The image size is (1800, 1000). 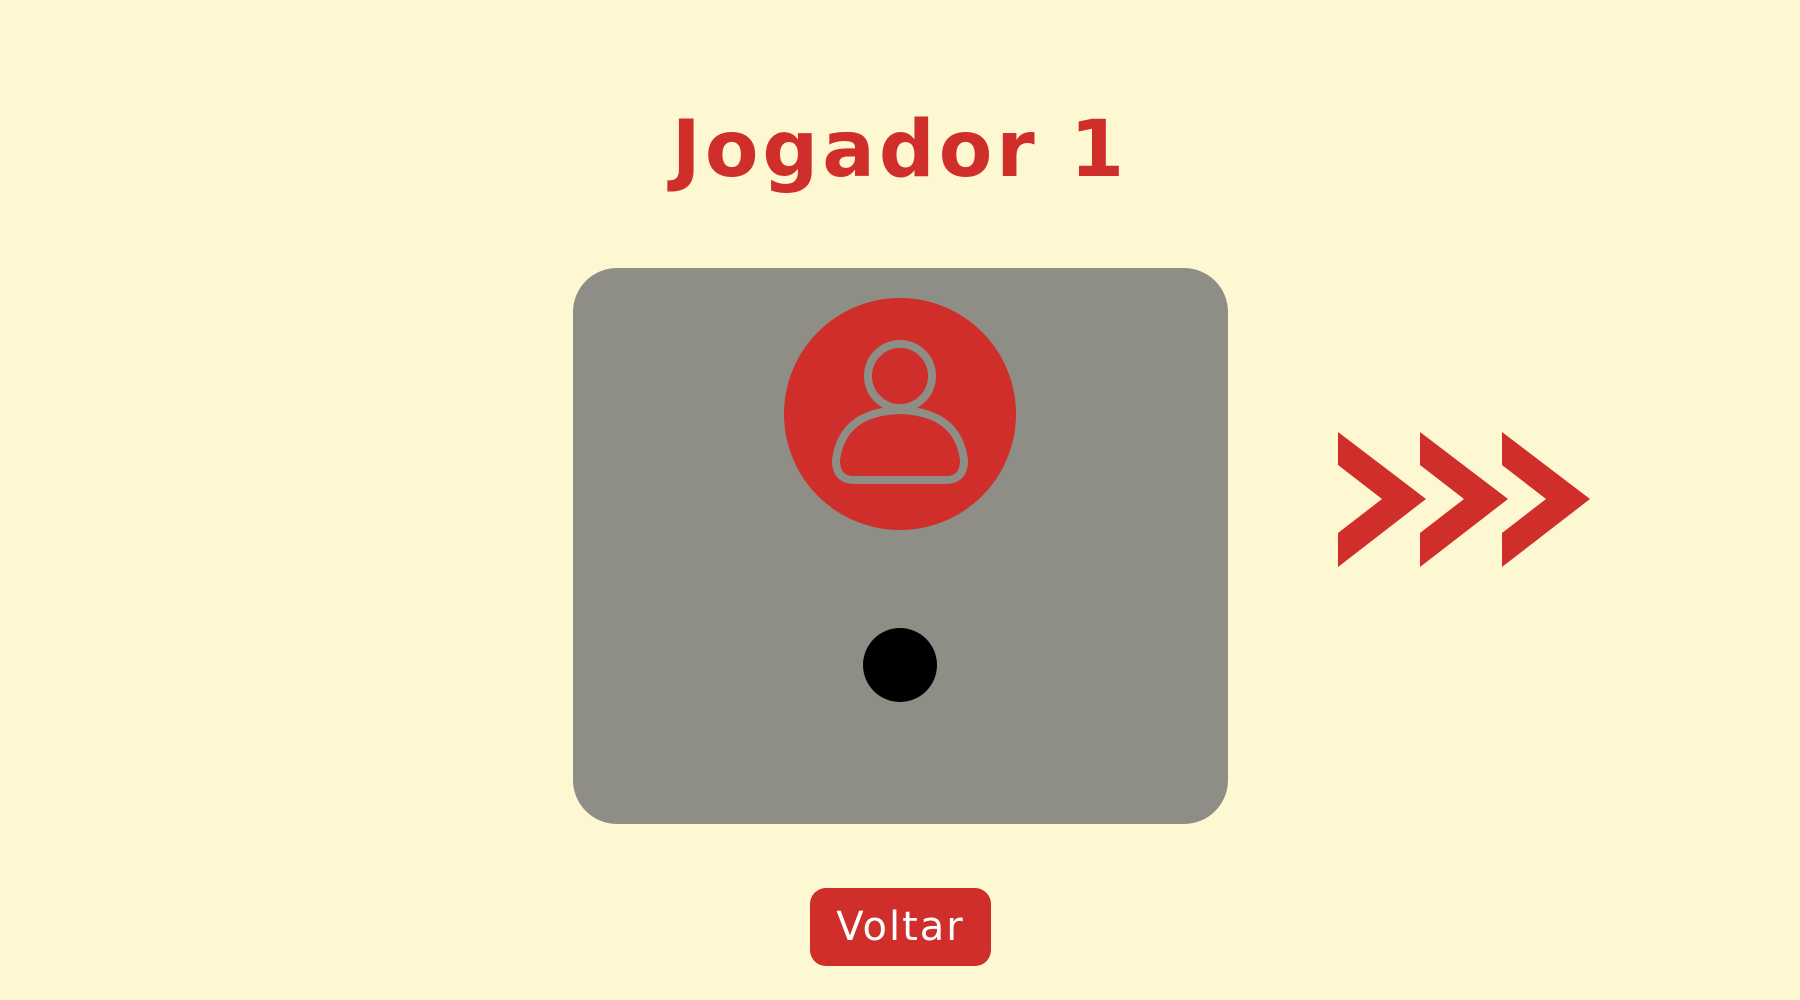 I want to click on triple-chevron-right-icon, so click(x=1464, y=499).